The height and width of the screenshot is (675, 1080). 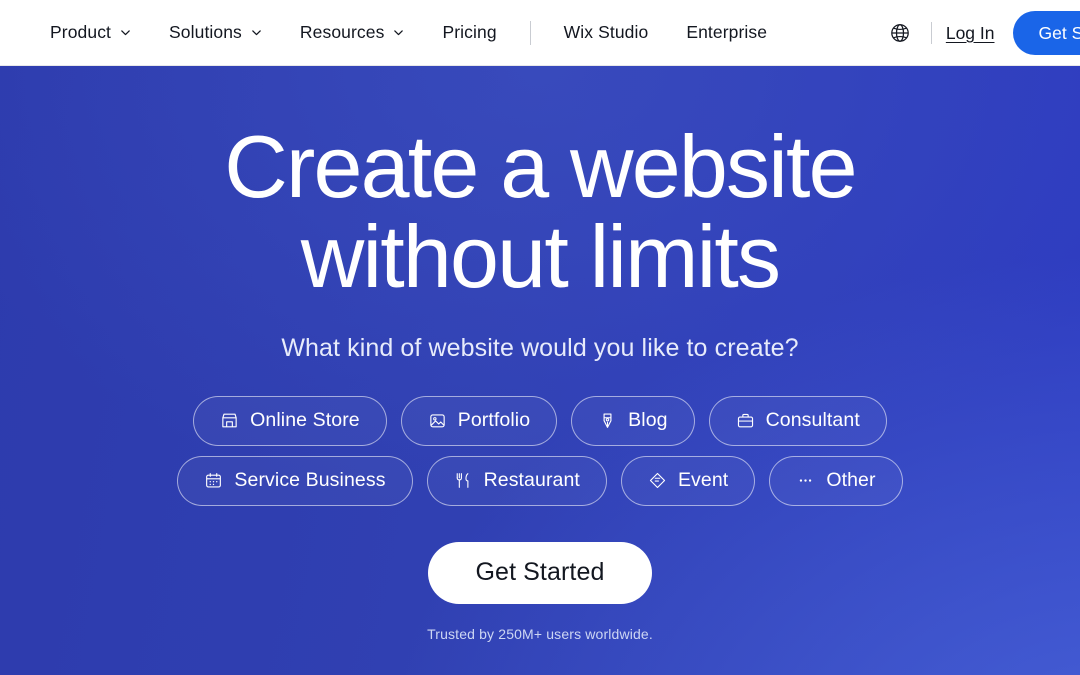 I want to click on briefcase-icon, so click(x=745, y=420).